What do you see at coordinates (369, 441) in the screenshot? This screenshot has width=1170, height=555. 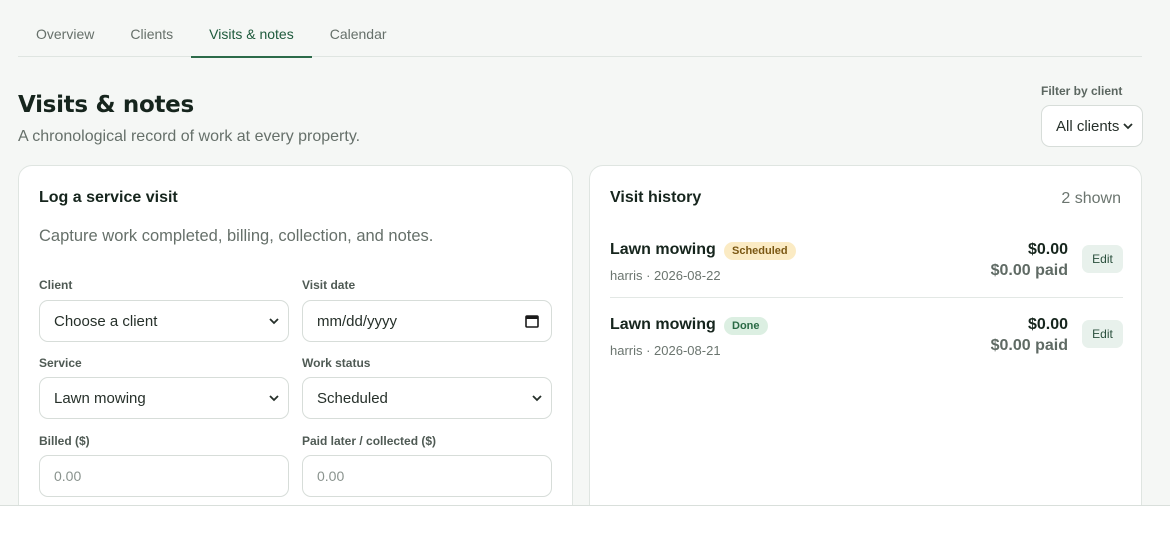 I see `paid-label: Paid later / collected ($)` at bounding box center [369, 441].